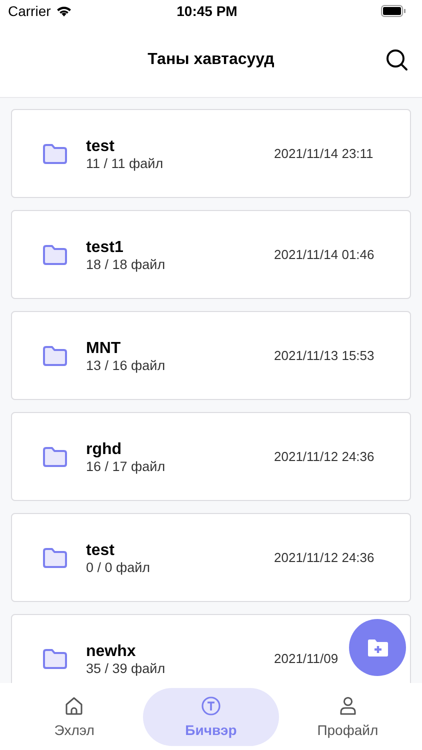 Image resolution: width=422 pixels, height=750 pixels. Describe the element at coordinates (324, 153) in the screenshot. I see `folder-date: 2021/11/14 23:11` at that location.